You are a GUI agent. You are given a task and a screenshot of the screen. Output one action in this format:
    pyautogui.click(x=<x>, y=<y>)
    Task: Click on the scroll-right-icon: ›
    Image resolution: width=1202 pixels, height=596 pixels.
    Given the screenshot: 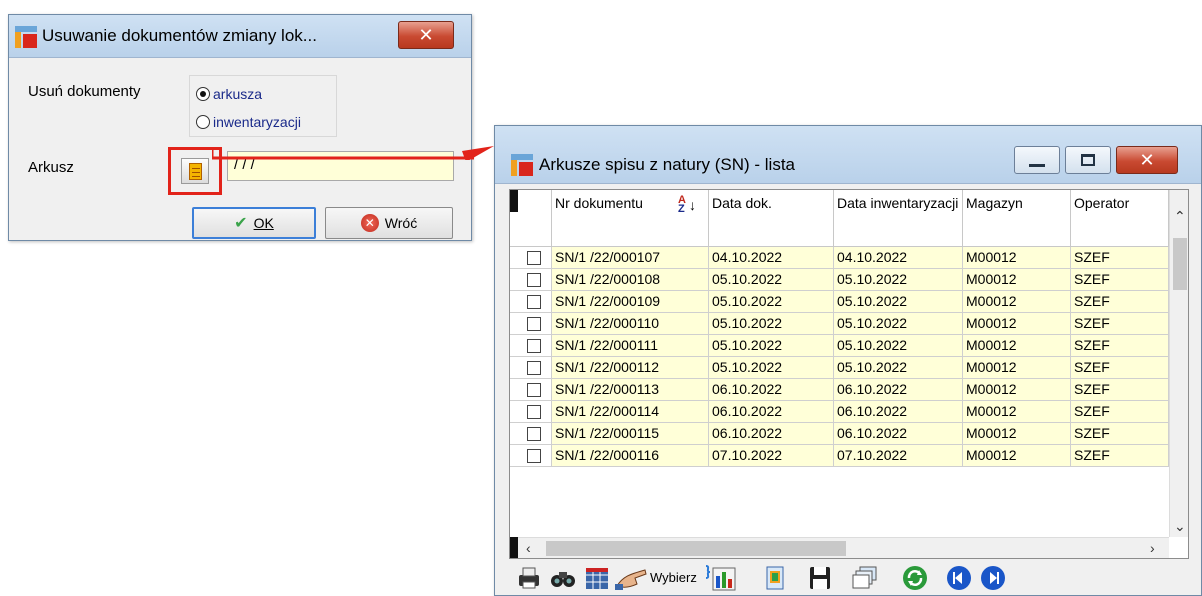 What is the action you would take?
    pyautogui.click(x=1152, y=548)
    